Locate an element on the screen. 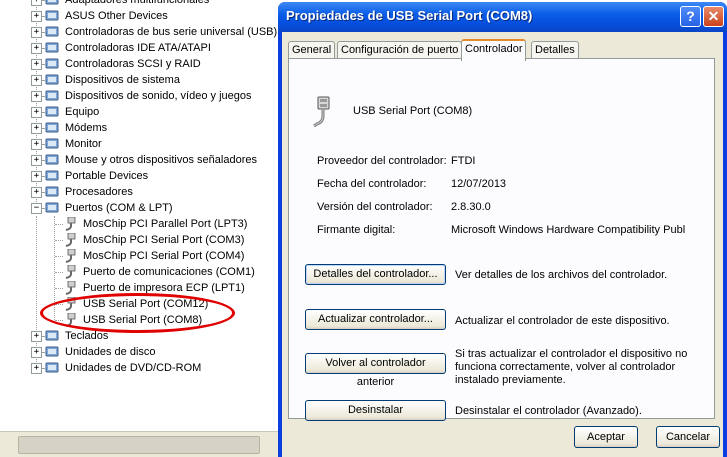 The image size is (727, 457). uninstall-description: Desinstalar el controlador (Avanzado). is located at coordinates (548, 411).